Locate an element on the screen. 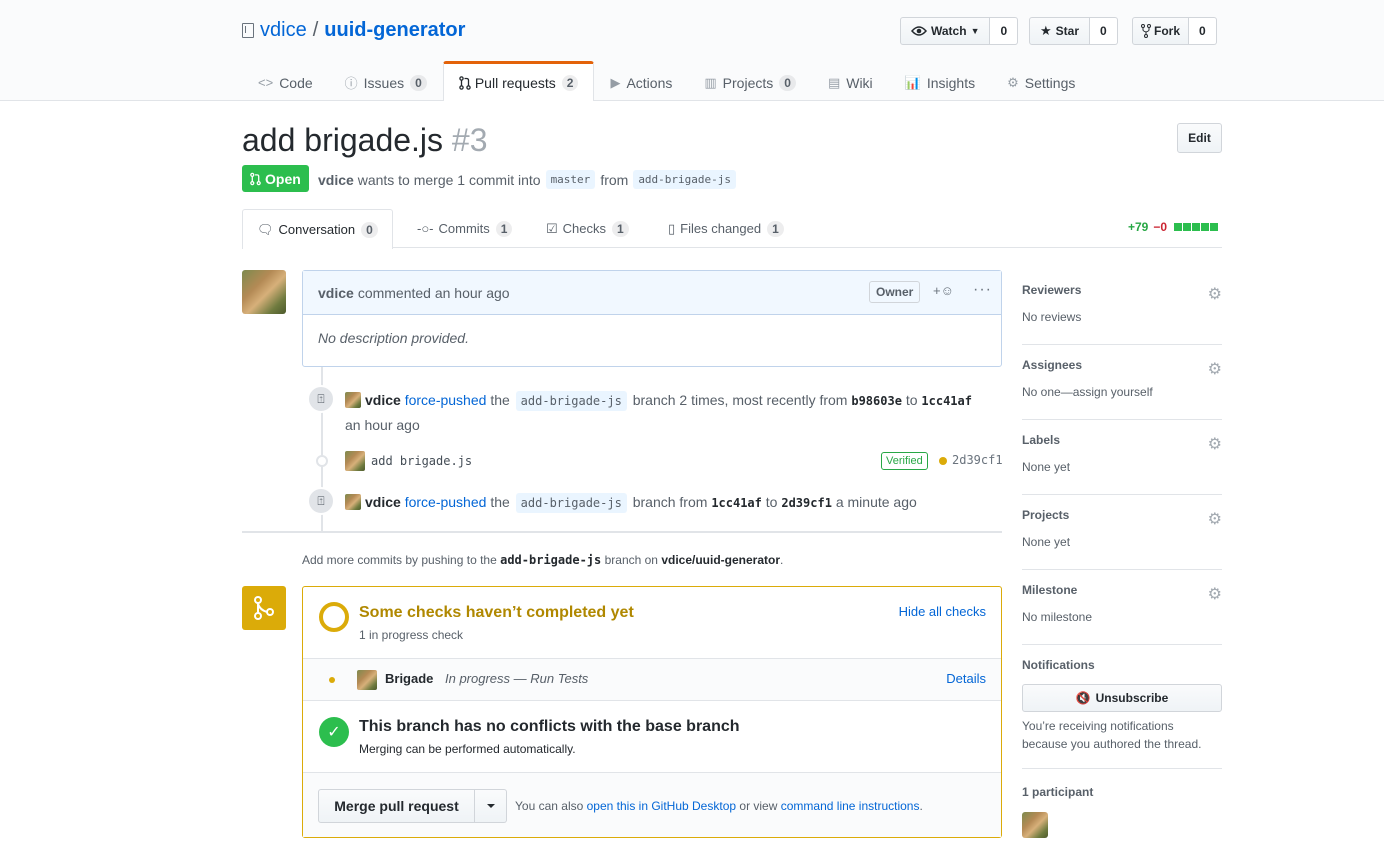  hide-checks-link: Hide all checks is located at coordinates (942, 611).